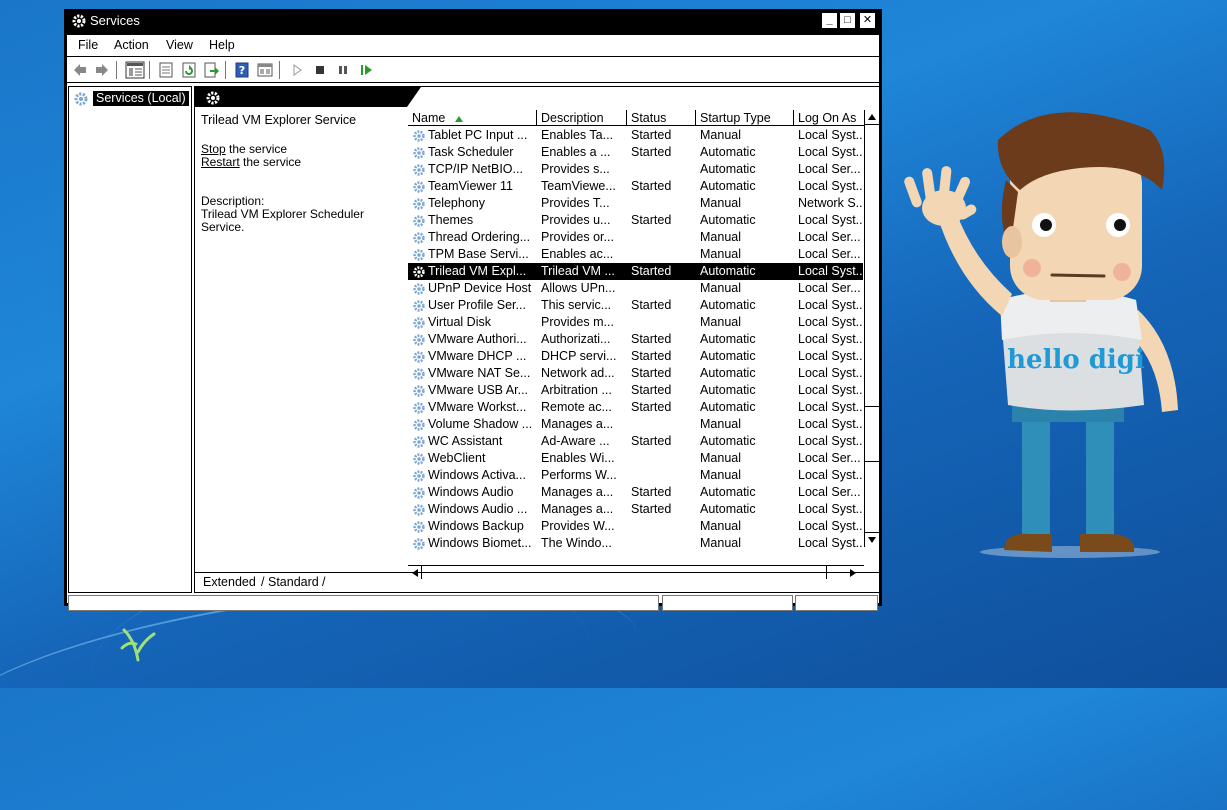 The height and width of the screenshot is (810, 1227). What do you see at coordinates (459, 322) in the screenshot?
I see `cell-name: Virtual Disk` at bounding box center [459, 322].